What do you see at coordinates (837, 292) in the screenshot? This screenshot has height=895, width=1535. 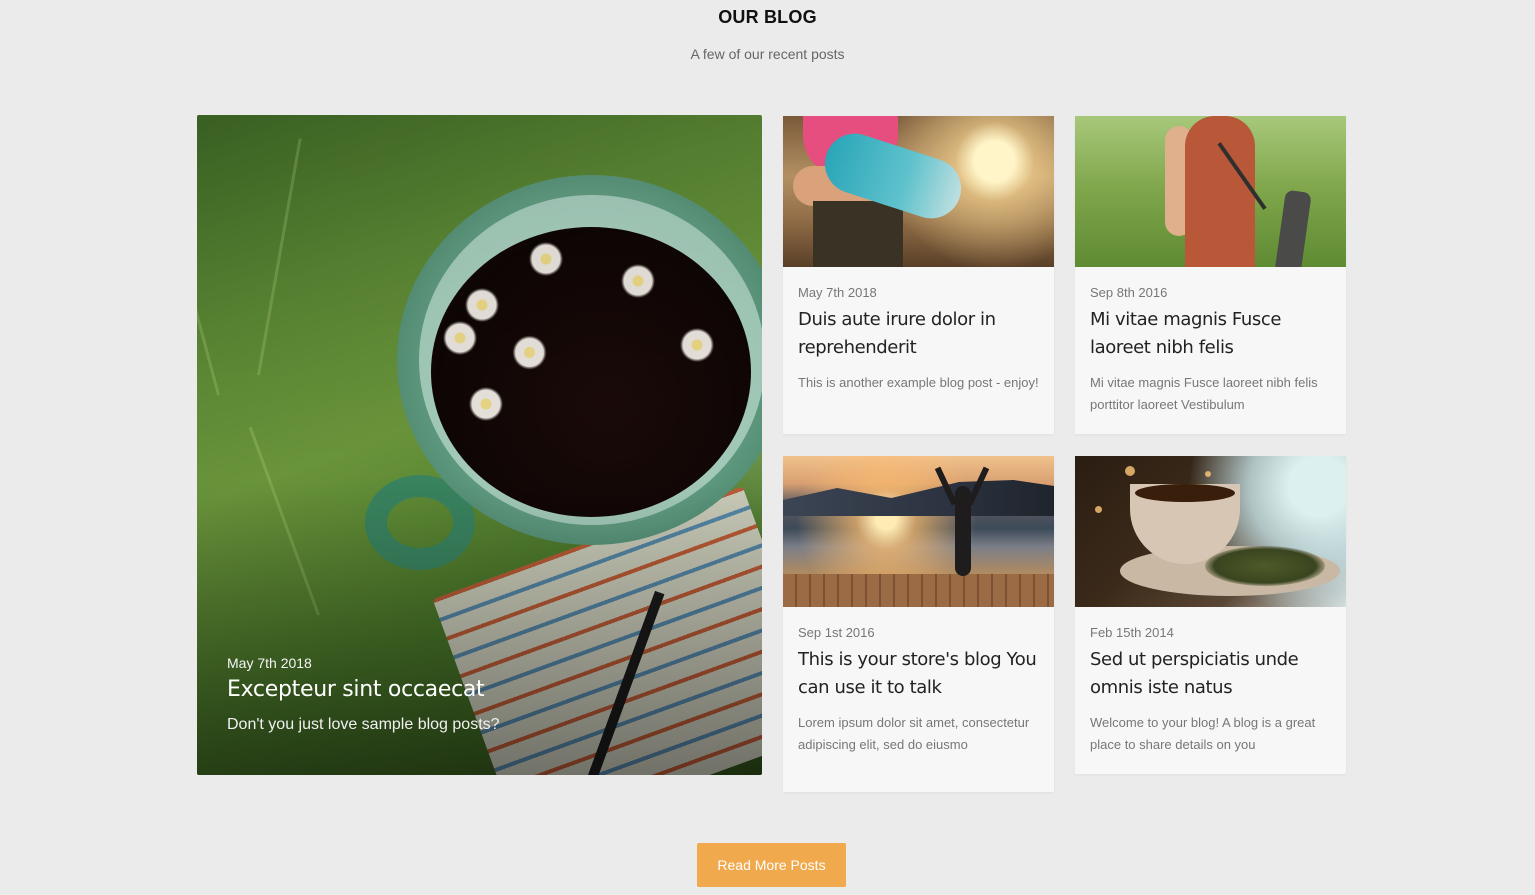 I see `post-date: May 7th 2018` at bounding box center [837, 292].